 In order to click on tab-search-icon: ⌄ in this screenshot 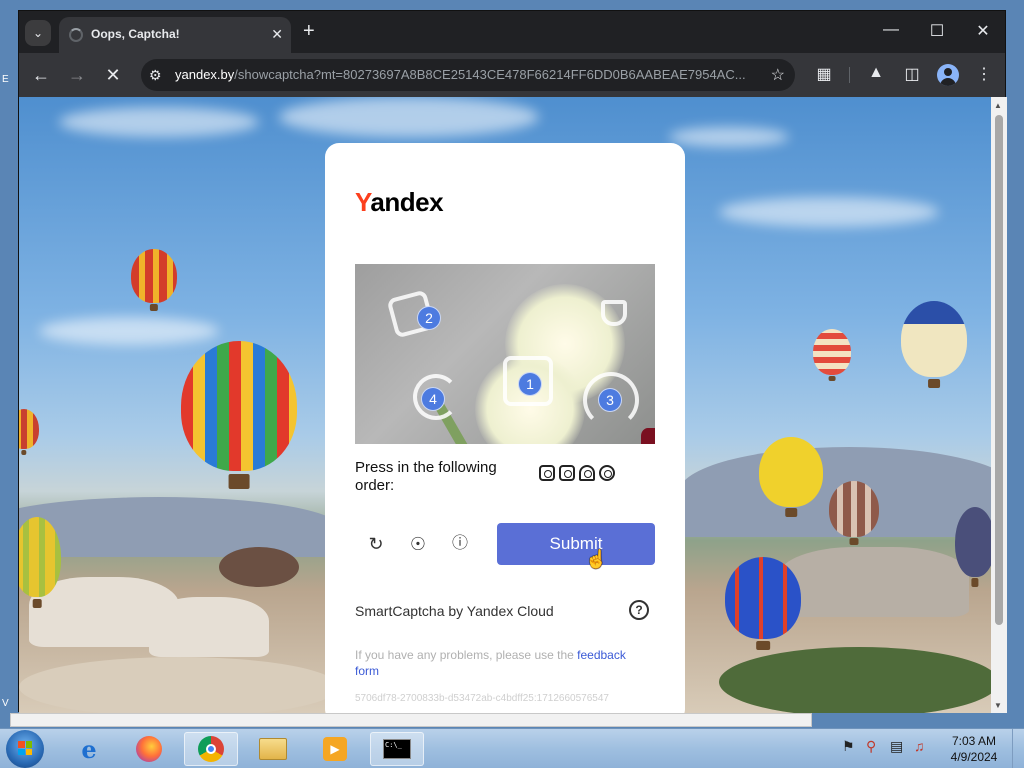, I will do `click(38, 33)`.